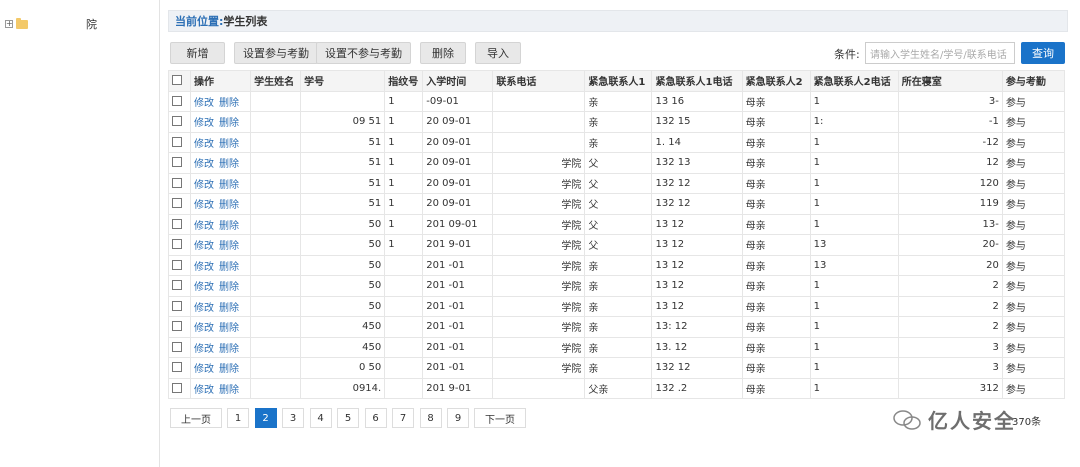 This screenshot has width=1080, height=467. I want to click on page-number-button: 8, so click(430, 418).